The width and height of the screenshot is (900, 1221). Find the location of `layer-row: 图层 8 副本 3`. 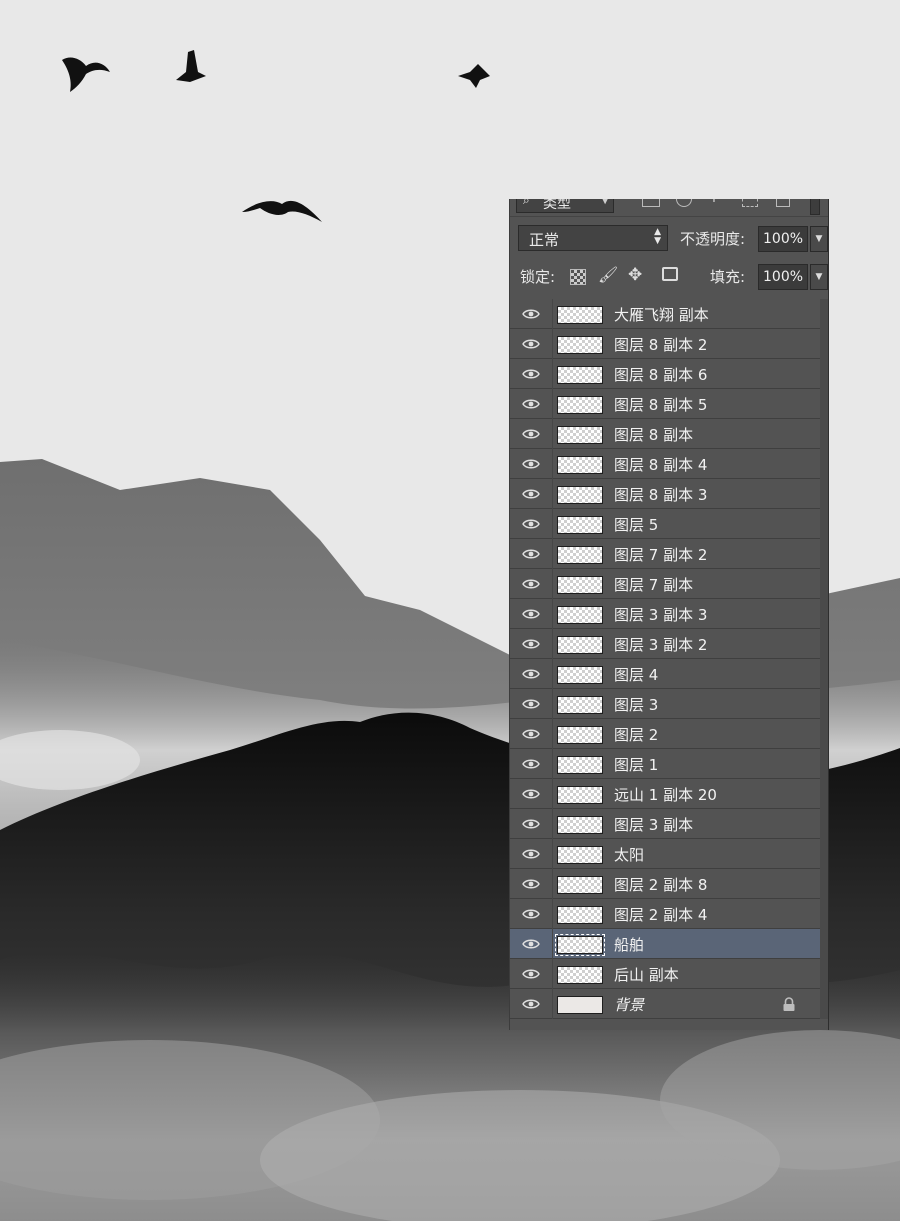

layer-row: 图层 8 副本 3 is located at coordinates (665, 494).